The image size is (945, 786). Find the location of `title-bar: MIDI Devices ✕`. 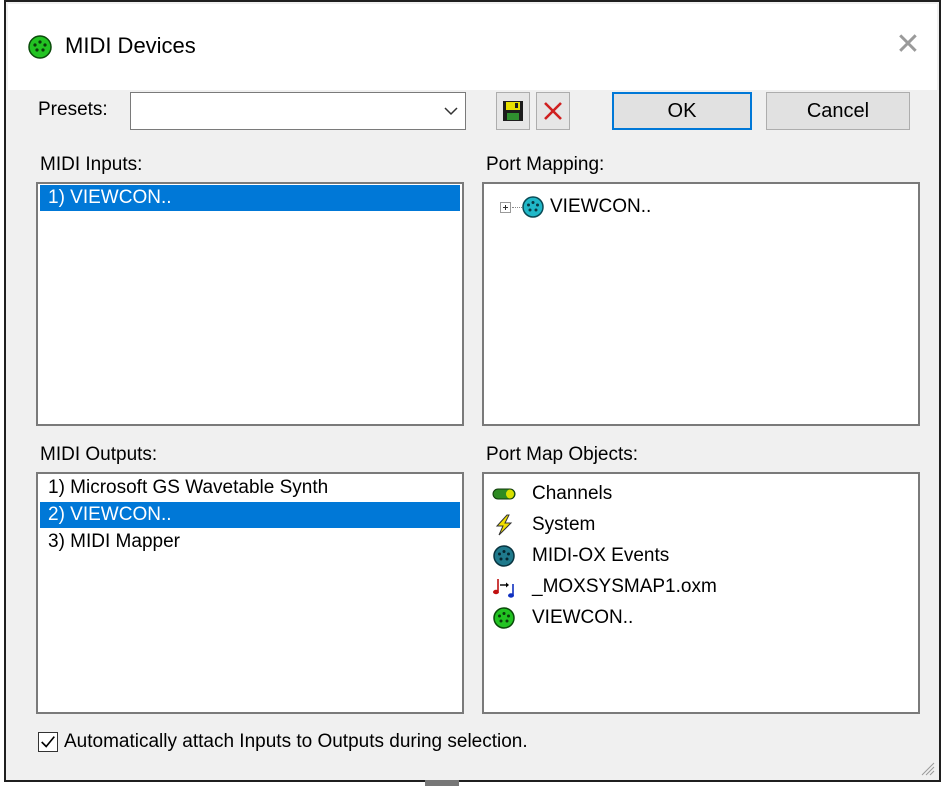

title-bar: MIDI Devices ✕ is located at coordinates (472, 47).